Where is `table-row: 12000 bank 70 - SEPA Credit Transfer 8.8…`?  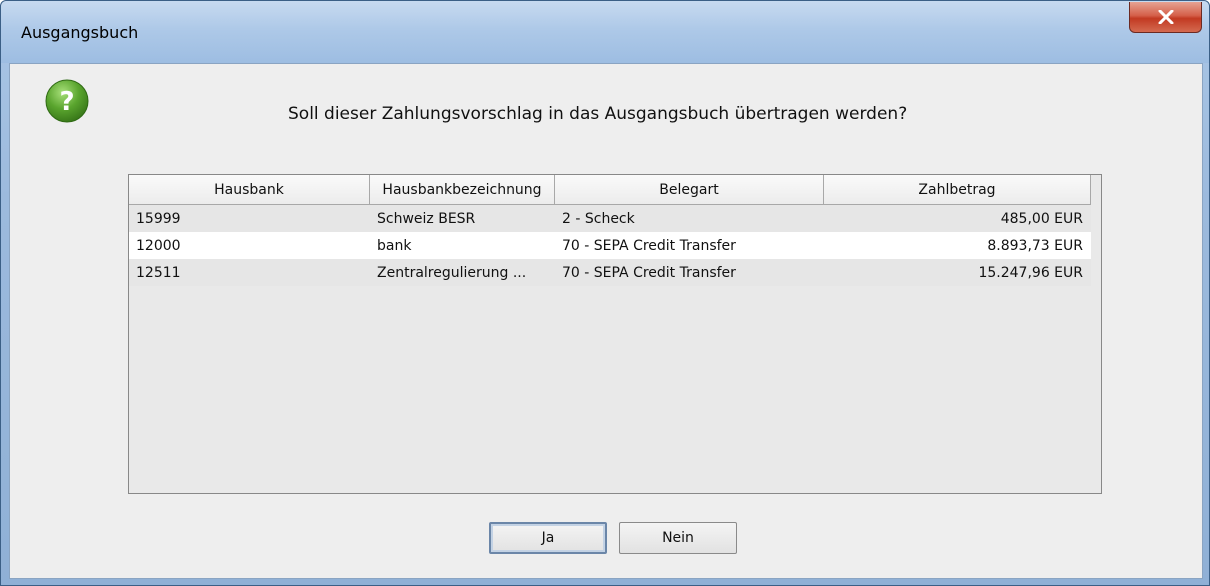 table-row: 12000 bank 70 - SEPA Credit Transfer 8.8… is located at coordinates (610, 245).